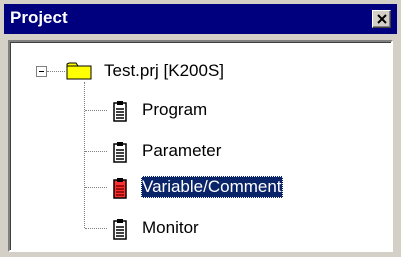 The image size is (401, 257). Describe the element at coordinates (181, 151) in the screenshot. I see `tree-item-parameter: Parameter` at that location.